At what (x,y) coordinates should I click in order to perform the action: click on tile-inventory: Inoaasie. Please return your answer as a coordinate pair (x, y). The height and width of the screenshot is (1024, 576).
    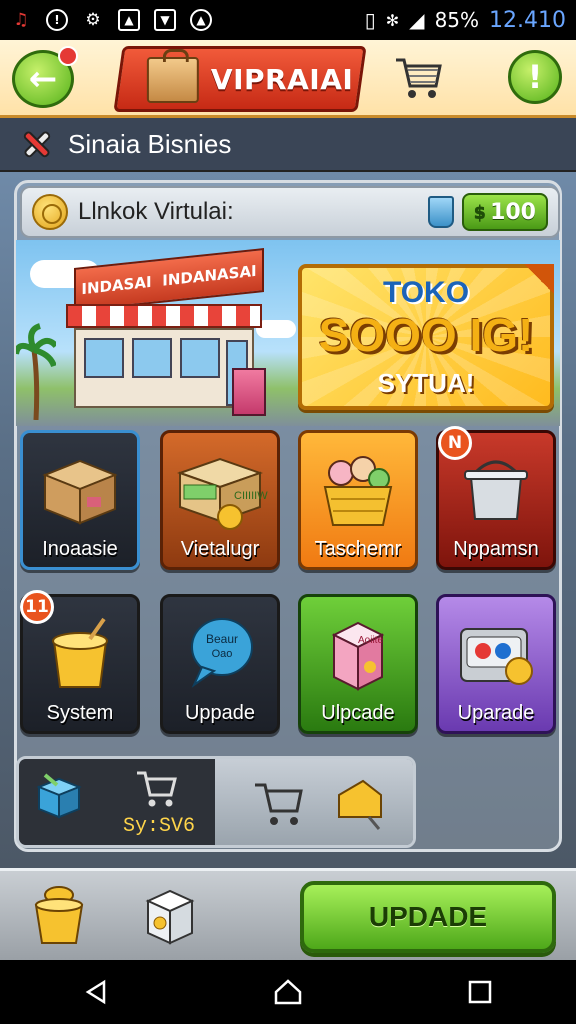
    Looking at the image, I should click on (80, 500).